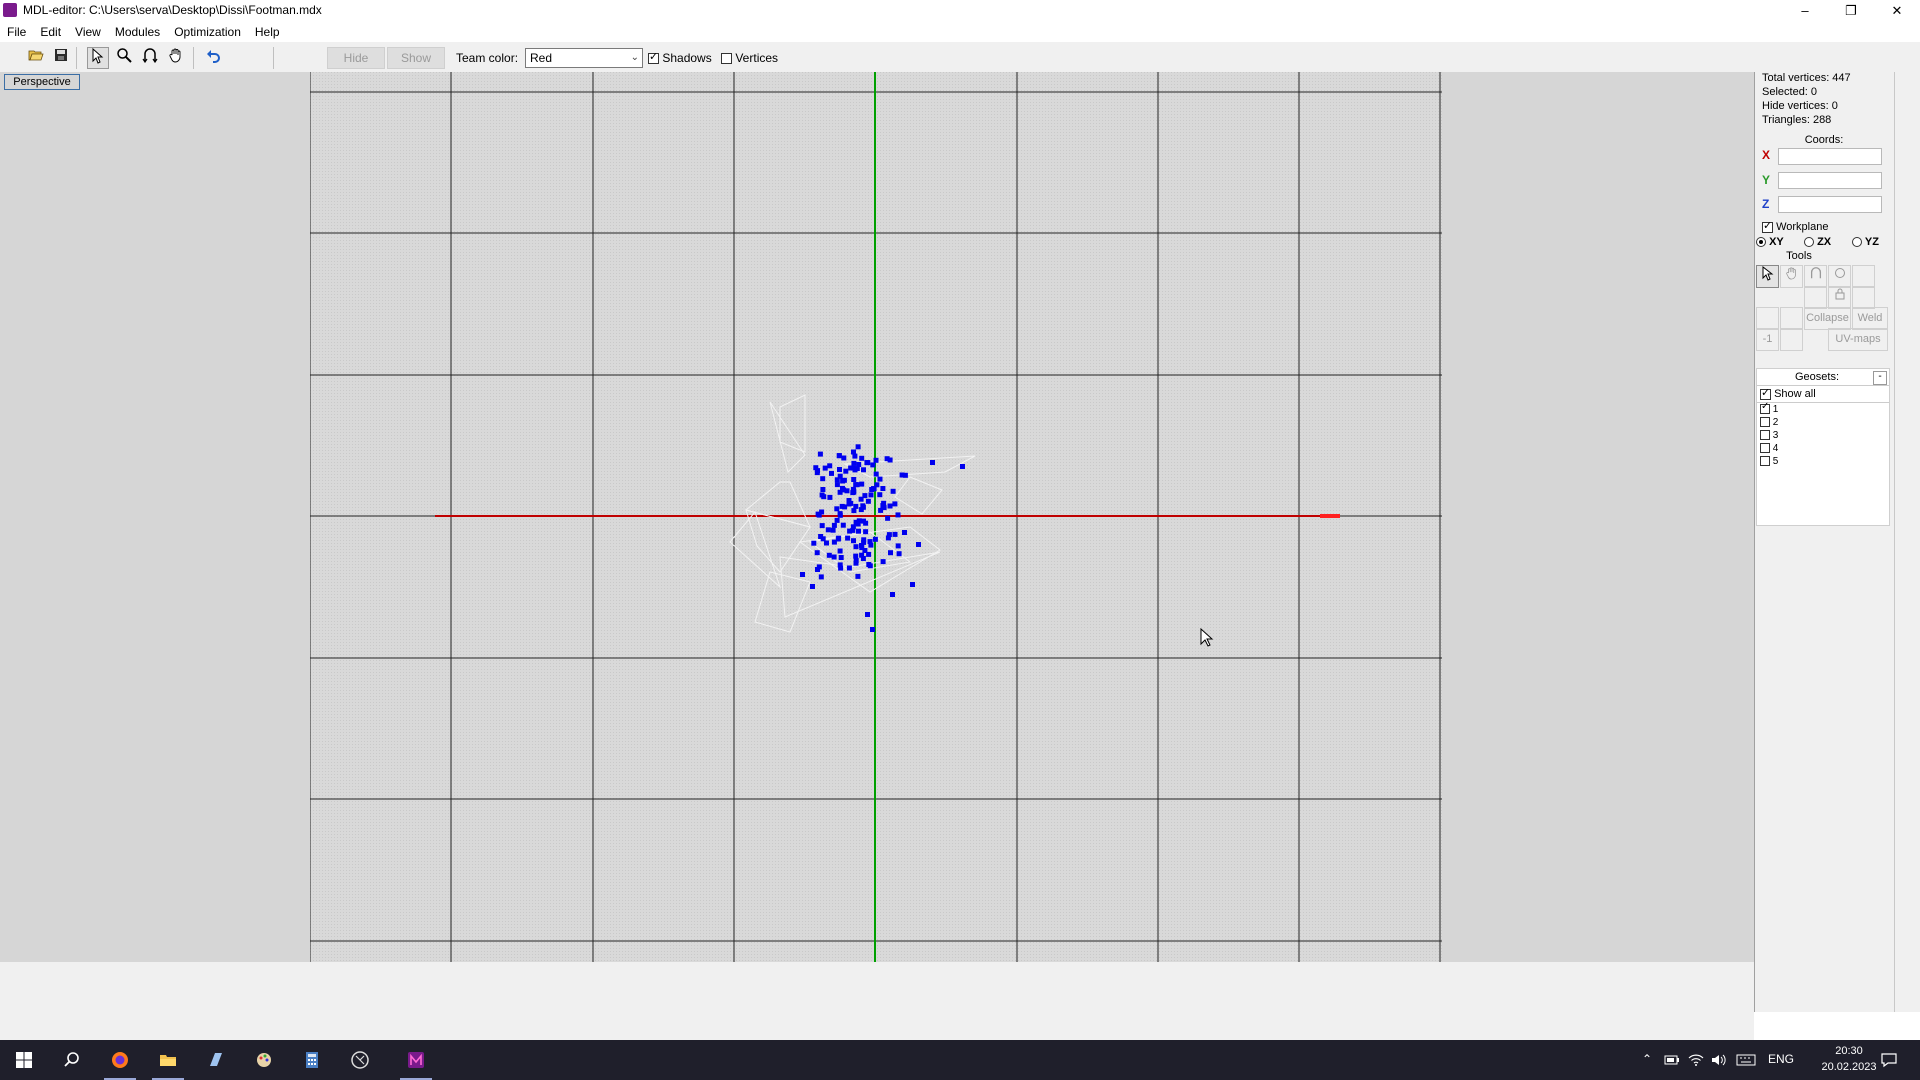  What do you see at coordinates (24, 1060) in the screenshot?
I see `start-button` at bounding box center [24, 1060].